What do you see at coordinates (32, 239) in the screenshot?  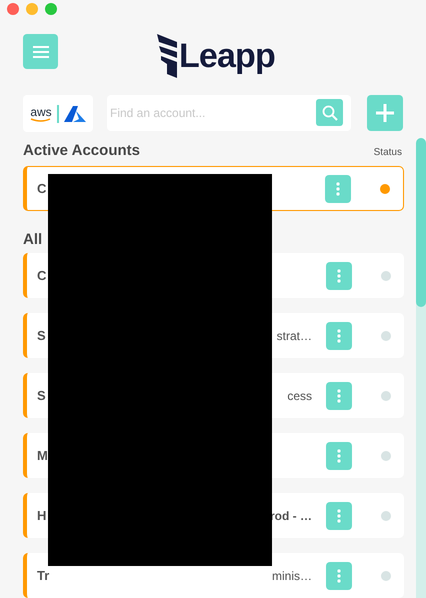 I see `section-heading: All` at bounding box center [32, 239].